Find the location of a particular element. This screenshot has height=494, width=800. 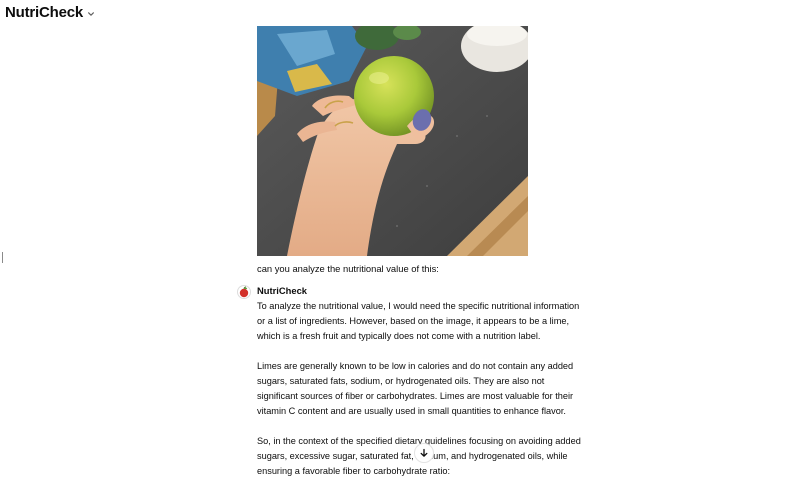

model-selector: NutriCheck is located at coordinates (50, 12).